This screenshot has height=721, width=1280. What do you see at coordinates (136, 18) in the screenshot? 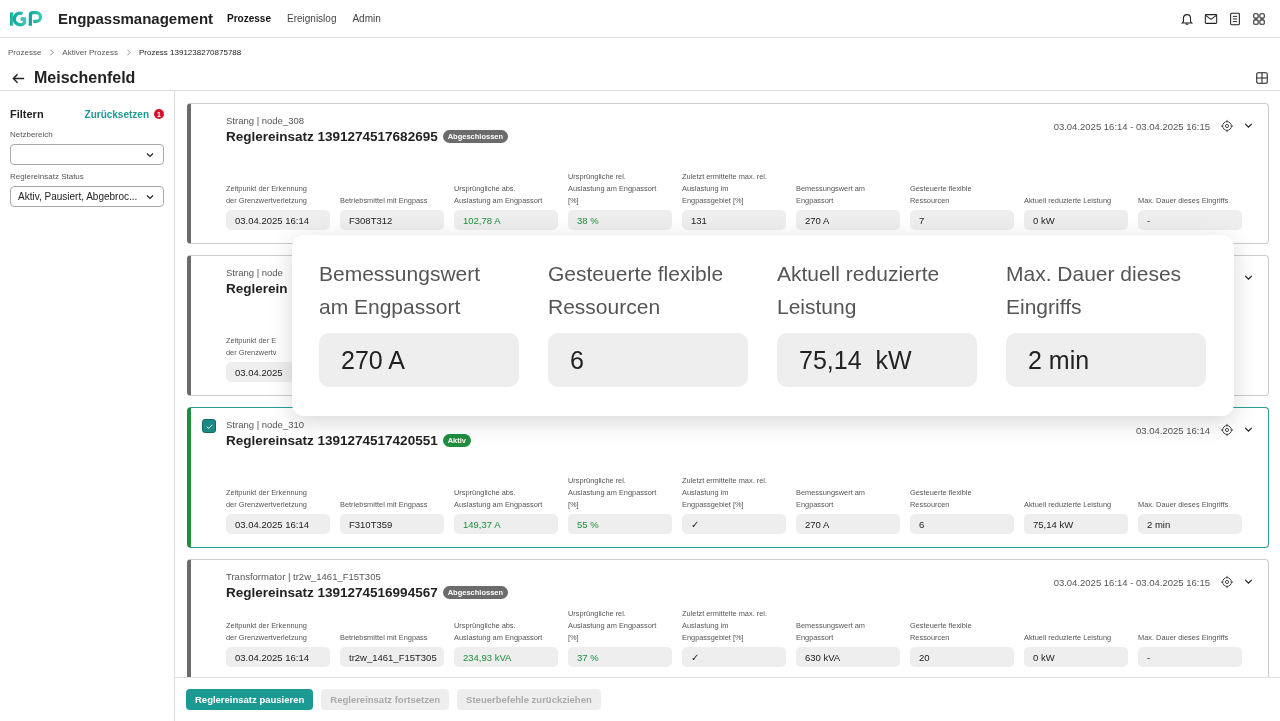
I see `app-title: Engpassmanagement` at bounding box center [136, 18].